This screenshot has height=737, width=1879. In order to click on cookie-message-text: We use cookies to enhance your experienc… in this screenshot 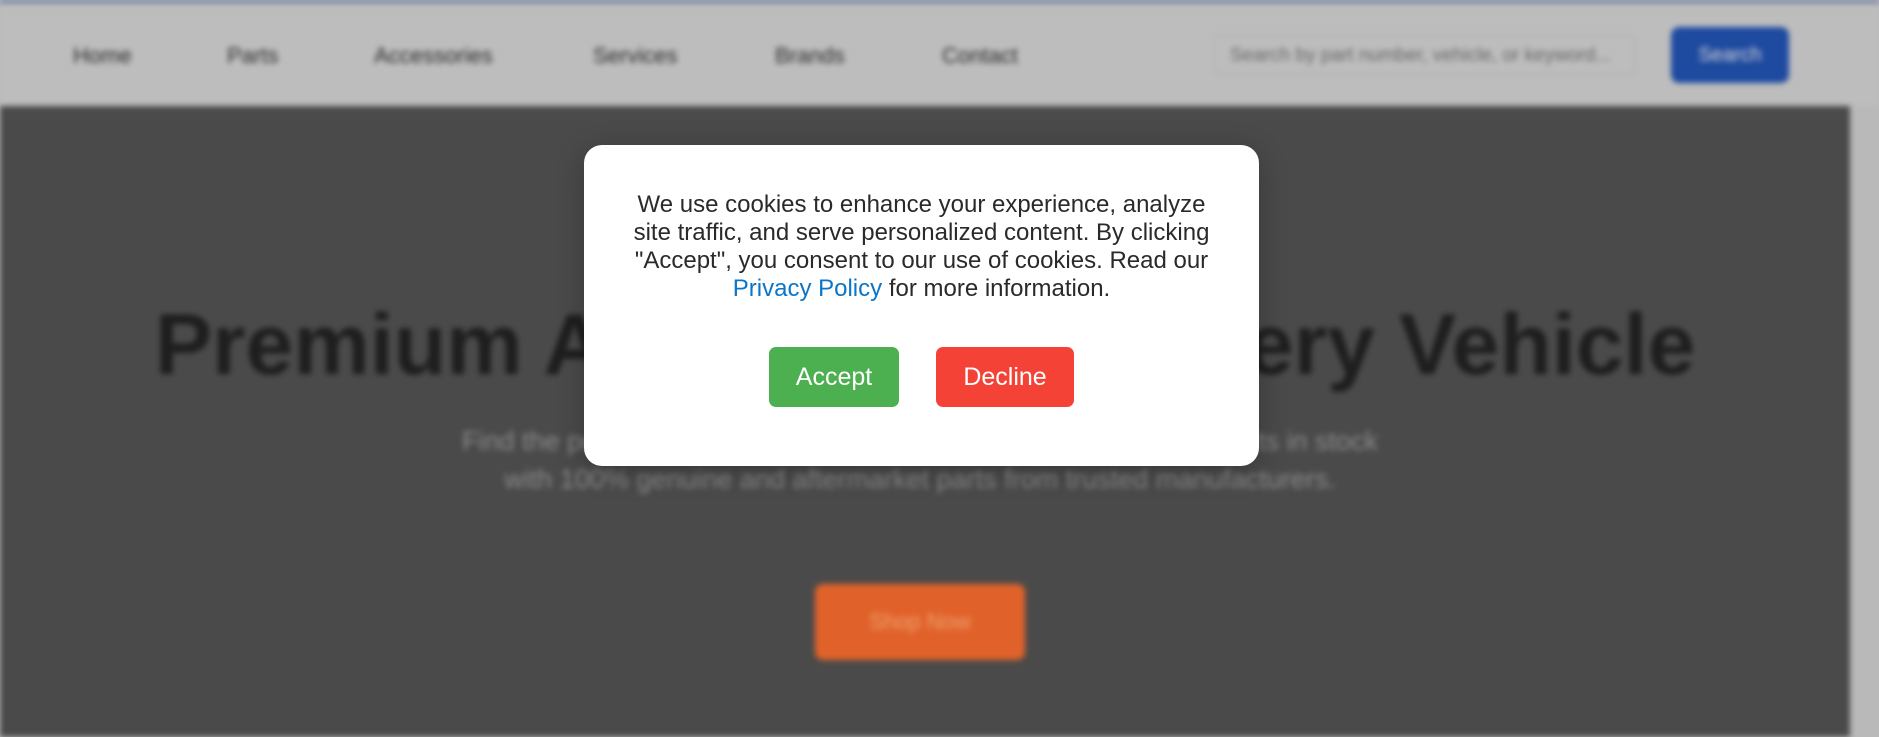, I will do `click(921, 232)`.